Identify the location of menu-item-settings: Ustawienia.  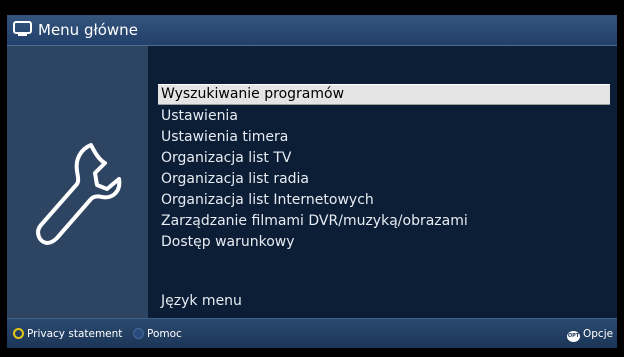
(384, 116).